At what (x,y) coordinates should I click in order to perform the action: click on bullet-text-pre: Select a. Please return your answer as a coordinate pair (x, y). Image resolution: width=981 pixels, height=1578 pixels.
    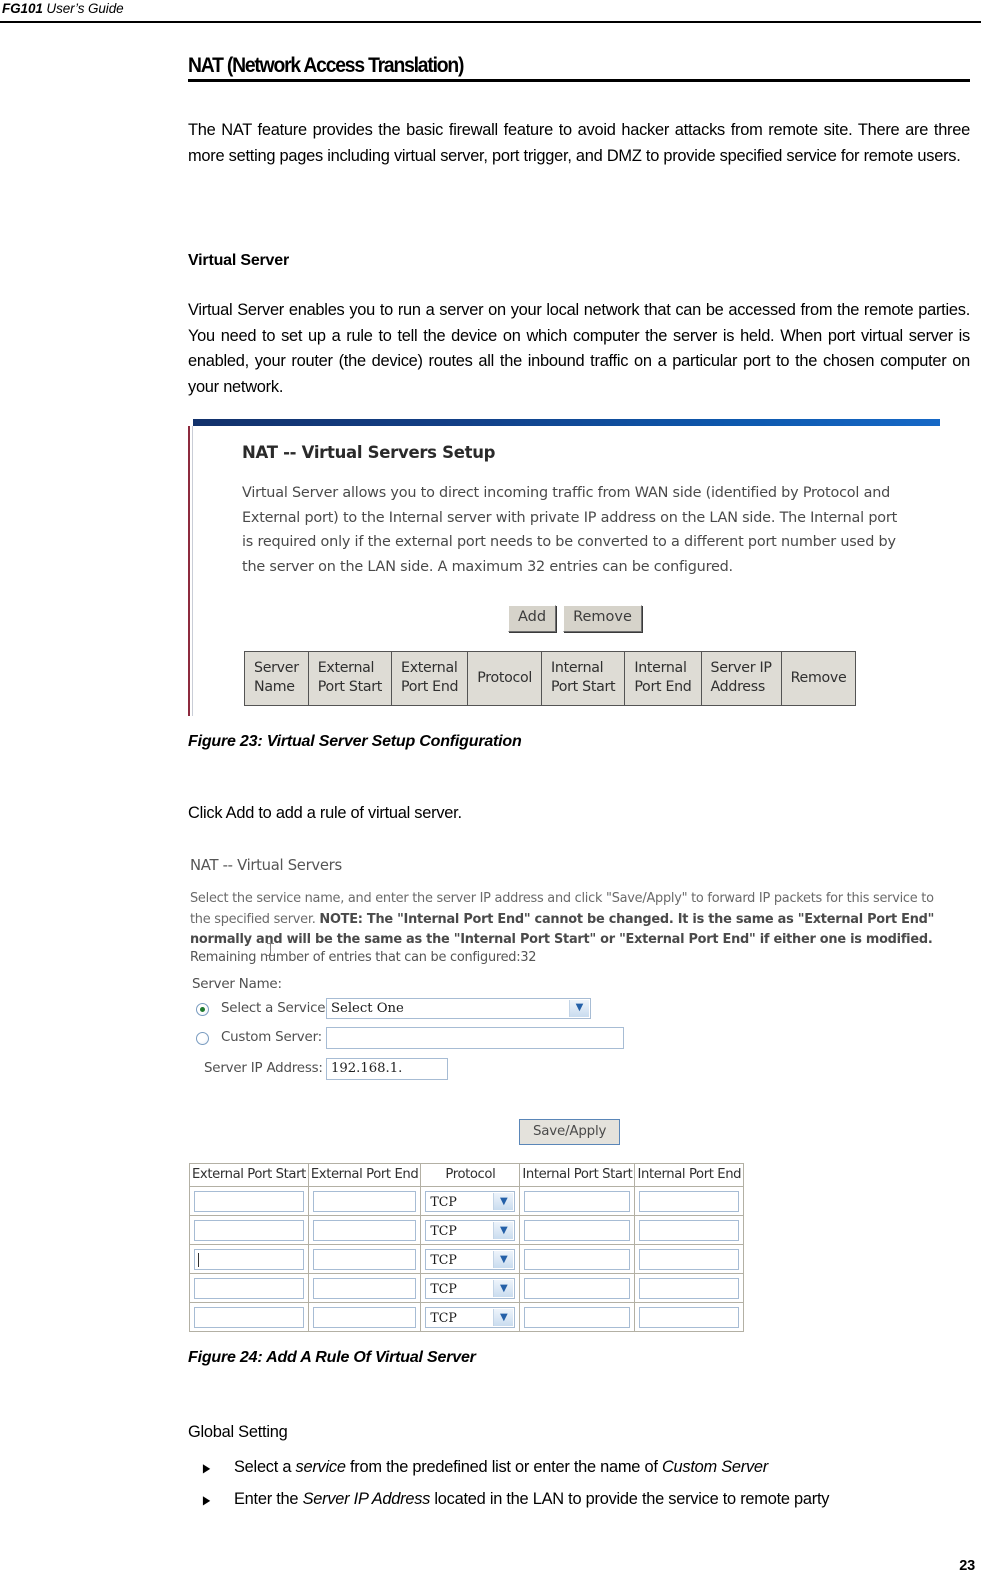
    Looking at the image, I should click on (265, 1467).